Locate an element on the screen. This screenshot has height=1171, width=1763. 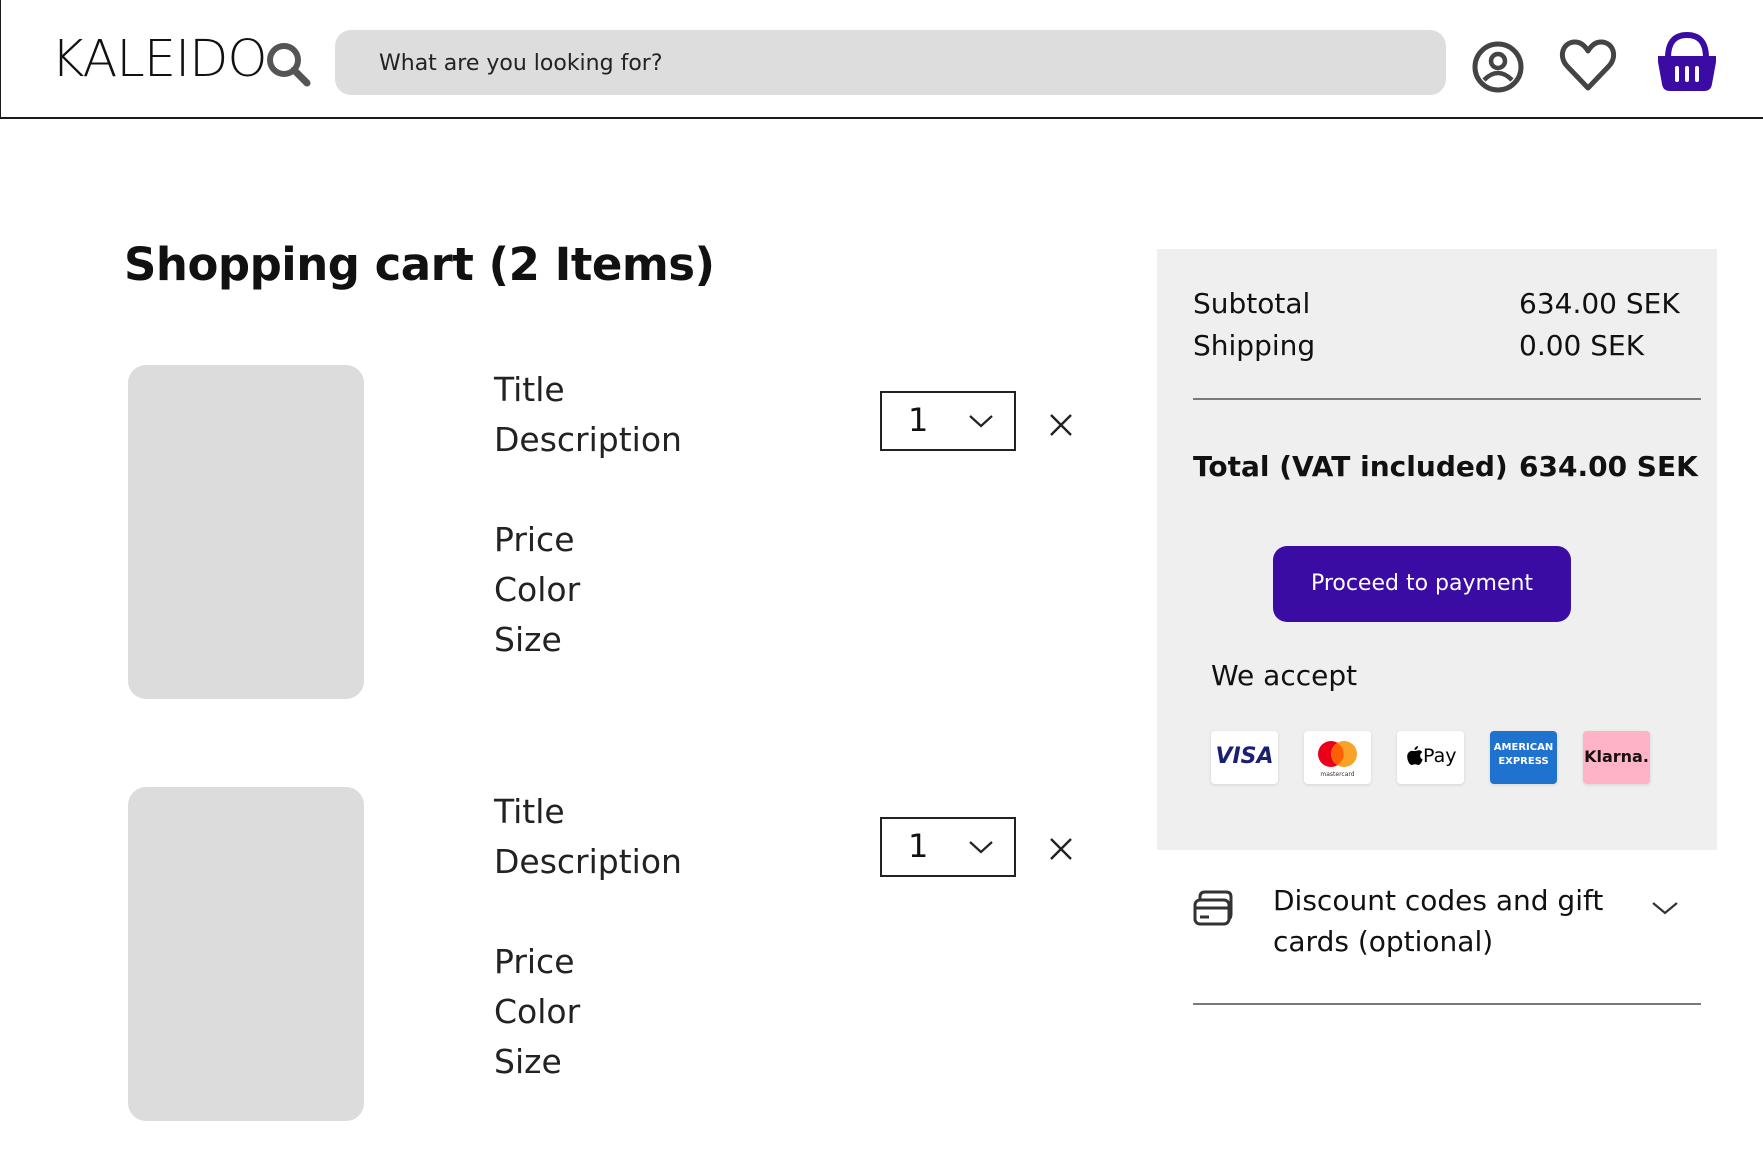
search-icon is located at coordinates (288, 64).